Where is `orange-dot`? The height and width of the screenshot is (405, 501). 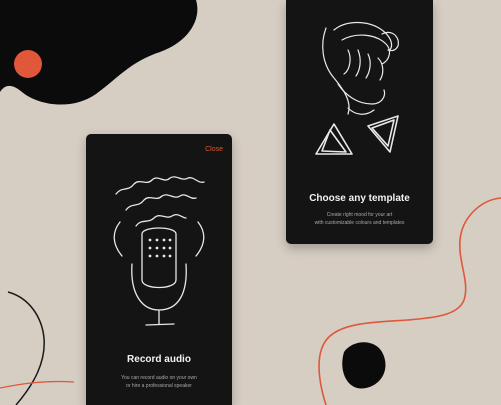
orange-dot is located at coordinates (28, 64).